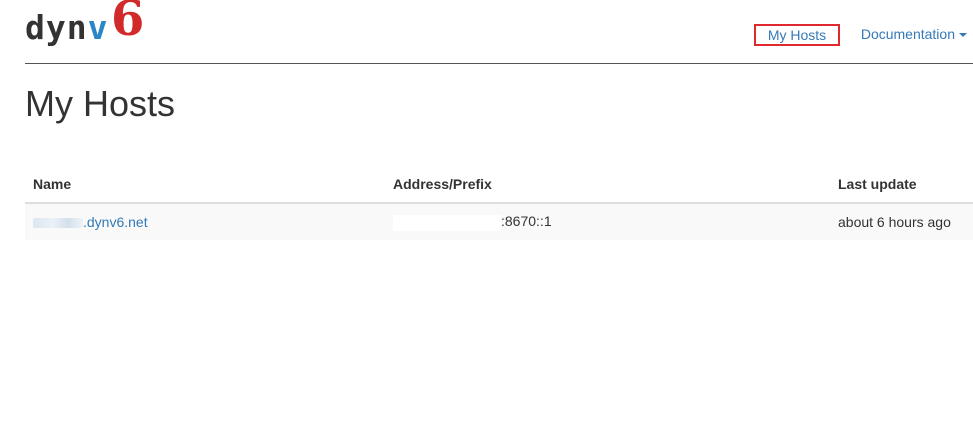  Describe the element at coordinates (205, 185) in the screenshot. I see `column-header-name: Name` at that location.